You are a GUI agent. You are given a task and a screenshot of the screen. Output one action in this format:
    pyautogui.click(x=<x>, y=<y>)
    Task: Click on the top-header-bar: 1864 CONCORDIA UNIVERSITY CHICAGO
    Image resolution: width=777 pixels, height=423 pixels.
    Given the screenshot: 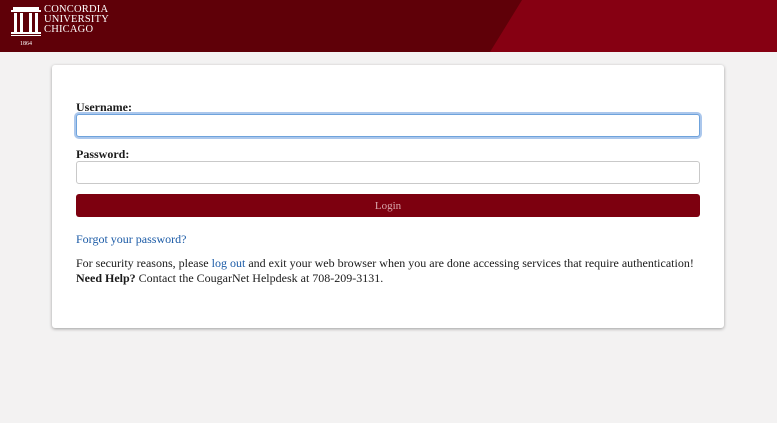 What is the action you would take?
    pyautogui.click(x=388, y=26)
    